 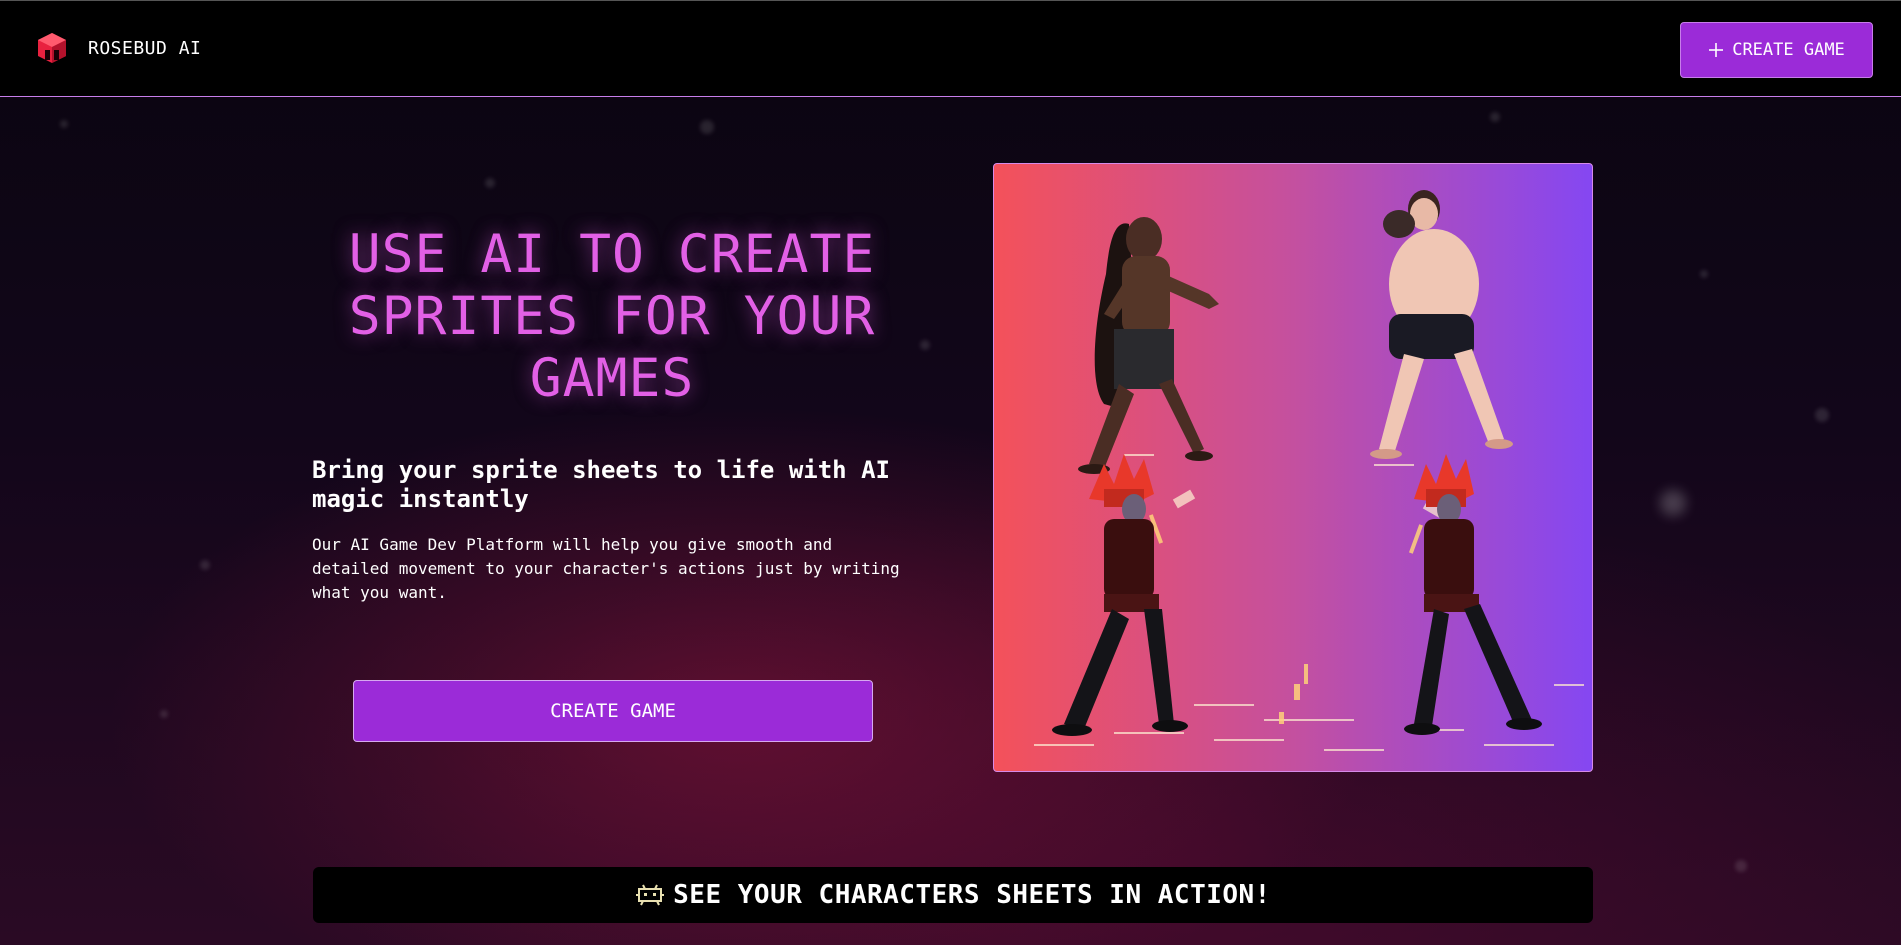 I want to click on brand: ROSEBUD AI, so click(x=118, y=48).